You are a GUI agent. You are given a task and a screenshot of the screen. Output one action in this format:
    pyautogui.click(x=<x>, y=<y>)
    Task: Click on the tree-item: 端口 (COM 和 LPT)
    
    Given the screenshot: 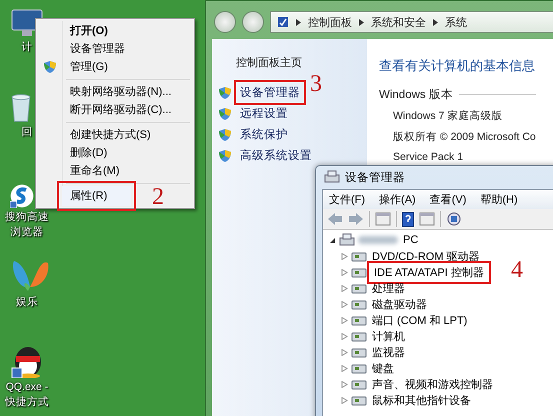 What is the action you would take?
    pyautogui.click(x=420, y=320)
    